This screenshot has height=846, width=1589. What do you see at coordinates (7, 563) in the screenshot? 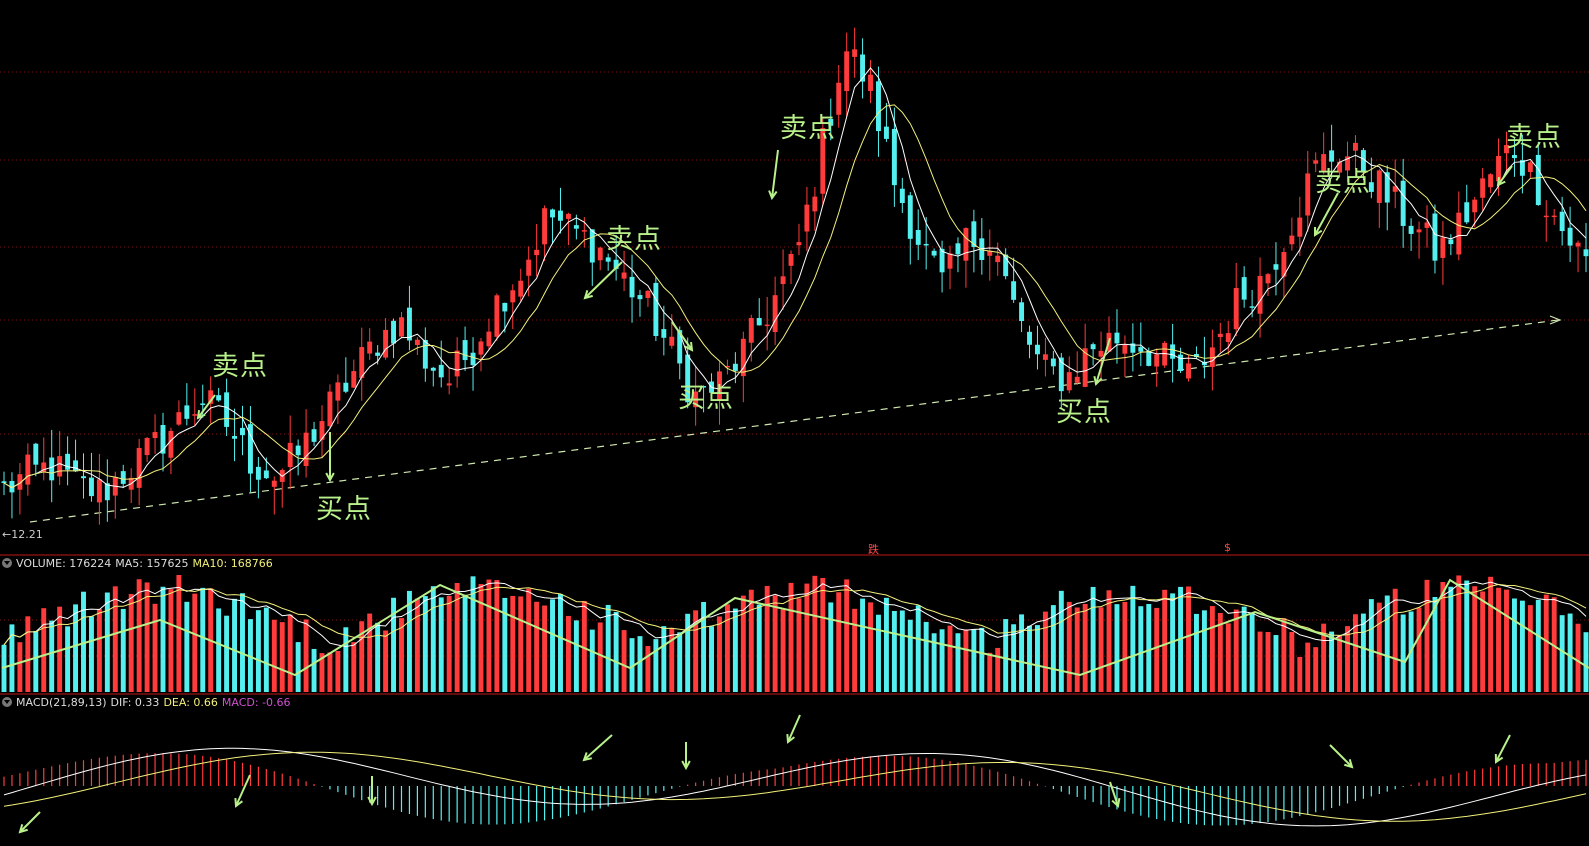
I see `volume-toggle-icon` at bounding box center [7, 563].